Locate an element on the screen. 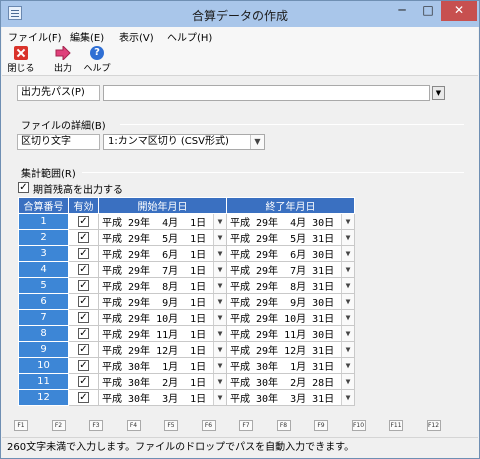 Image resolution: width=480 pixels, height=459 pixels. row-number-cell: 5 is located at coordinates (43, 285).